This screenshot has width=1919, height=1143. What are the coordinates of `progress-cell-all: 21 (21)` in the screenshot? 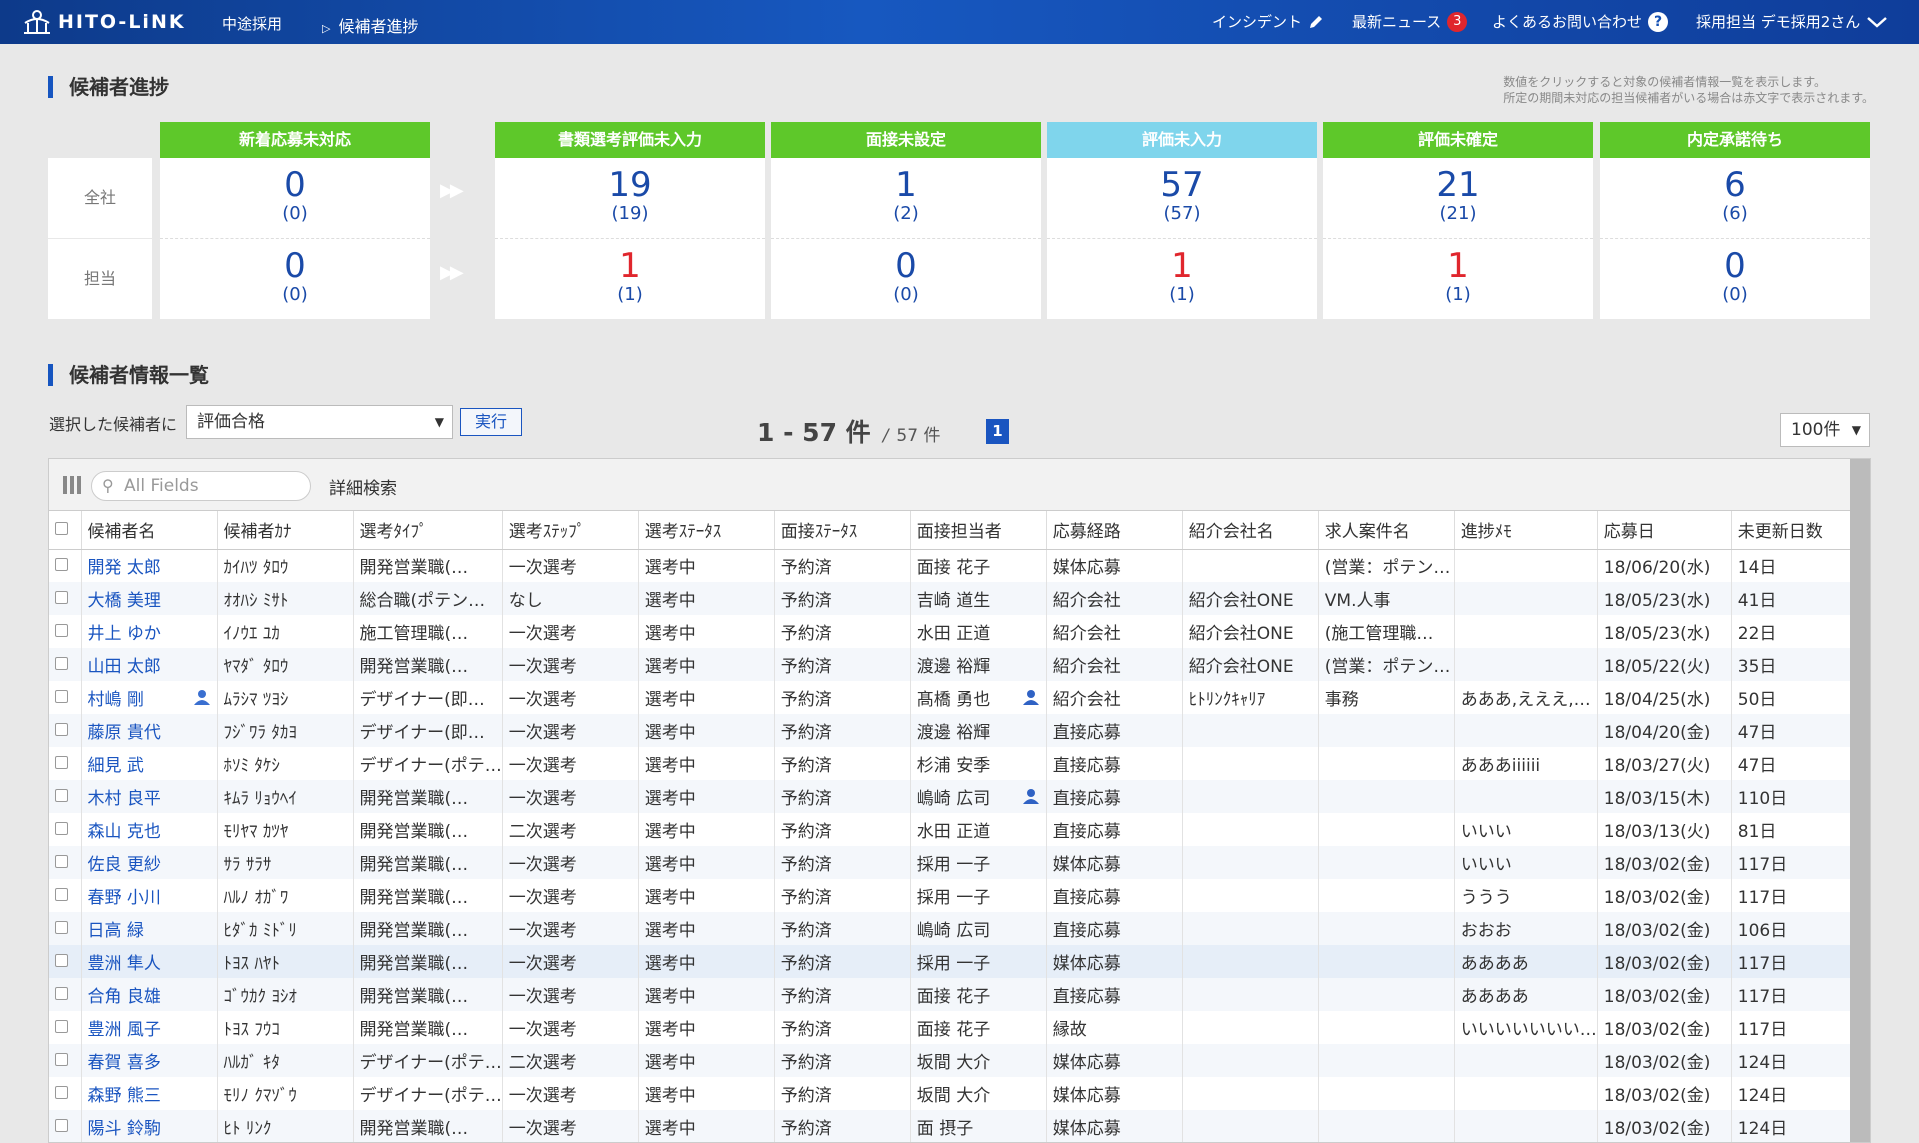 It's located at (1458, 198).